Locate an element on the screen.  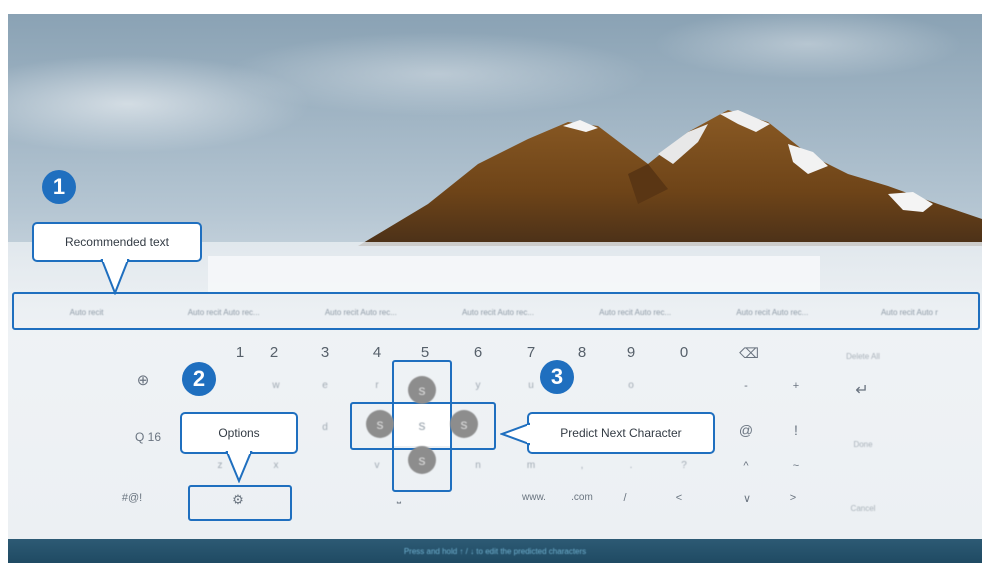
key-n: n is located at coordinates (478, 465).